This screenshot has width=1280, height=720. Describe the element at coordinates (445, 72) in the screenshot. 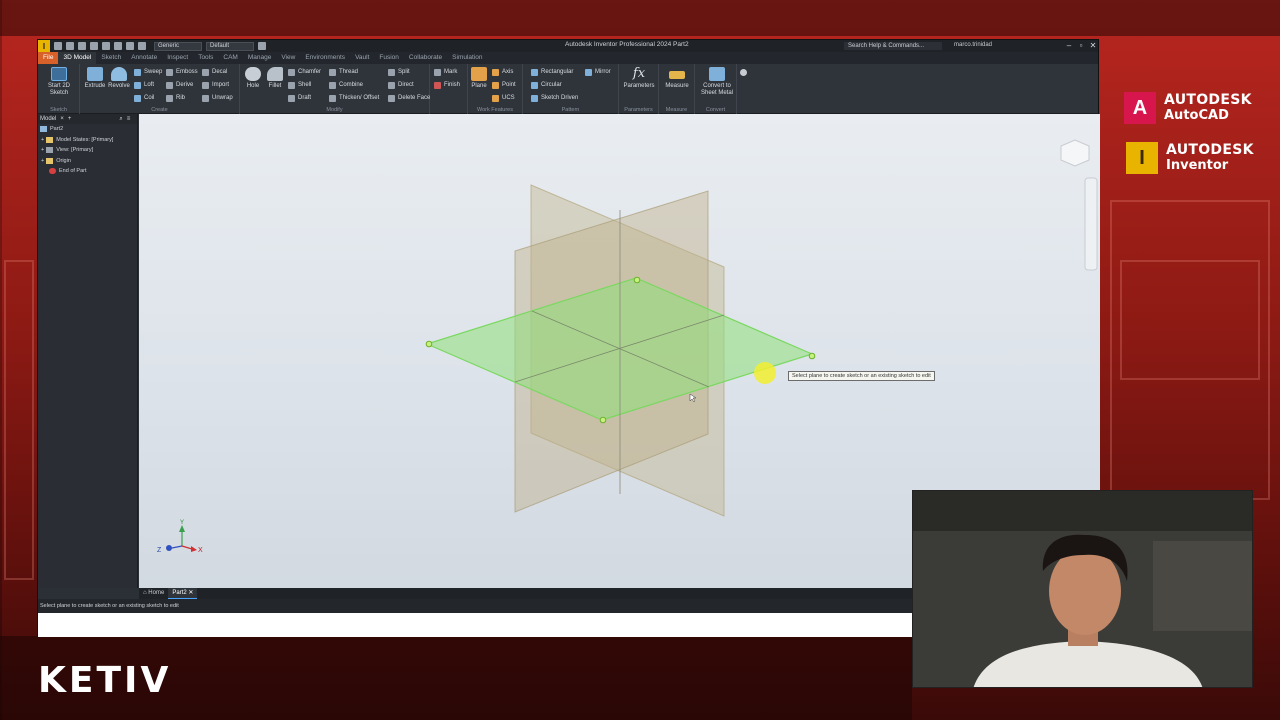

I see `mark-button: Mark` at that location.